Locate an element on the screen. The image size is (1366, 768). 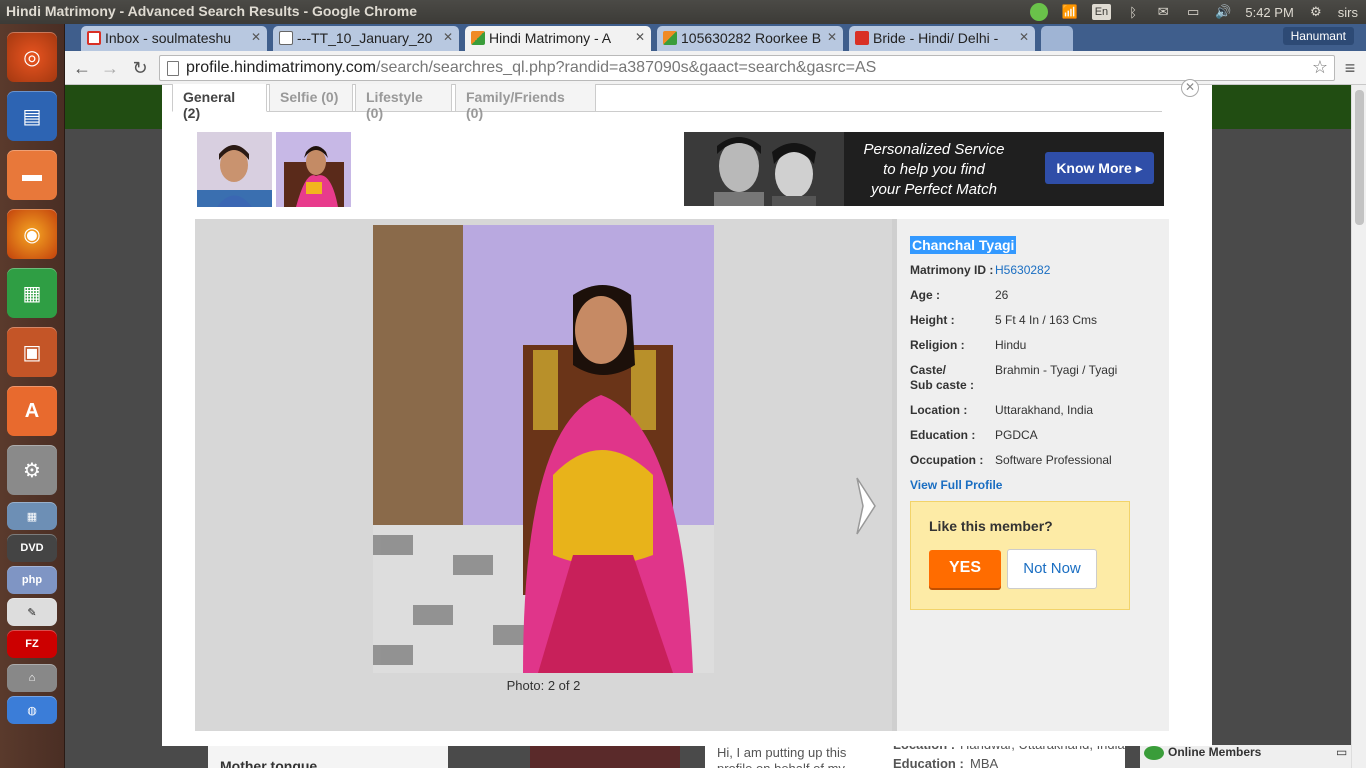
user-name: sirs is located at coordinates (1348, 12).